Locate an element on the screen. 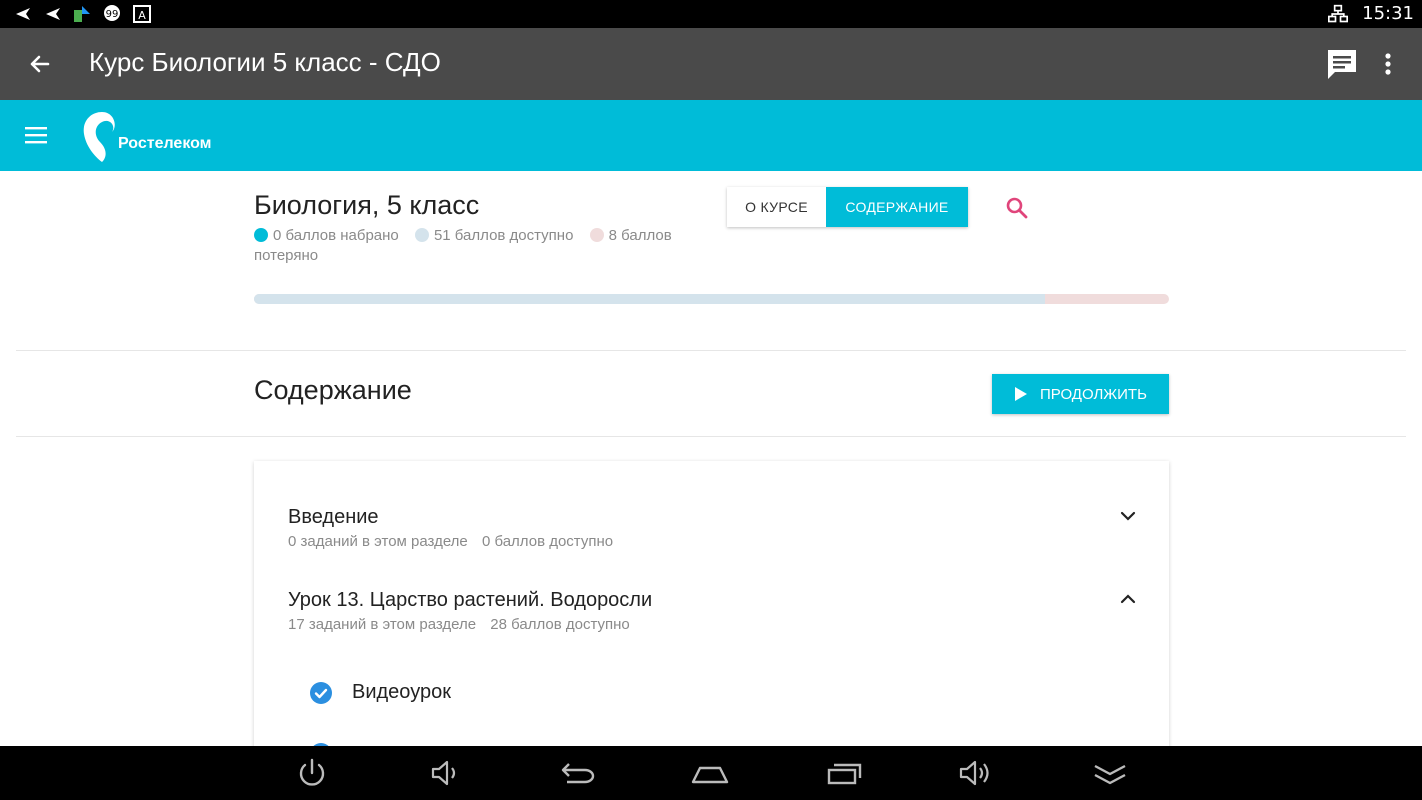 The width and height of the screenshot is (1422, 800). chevron-up-icon is located at coordinates (1128, 599).